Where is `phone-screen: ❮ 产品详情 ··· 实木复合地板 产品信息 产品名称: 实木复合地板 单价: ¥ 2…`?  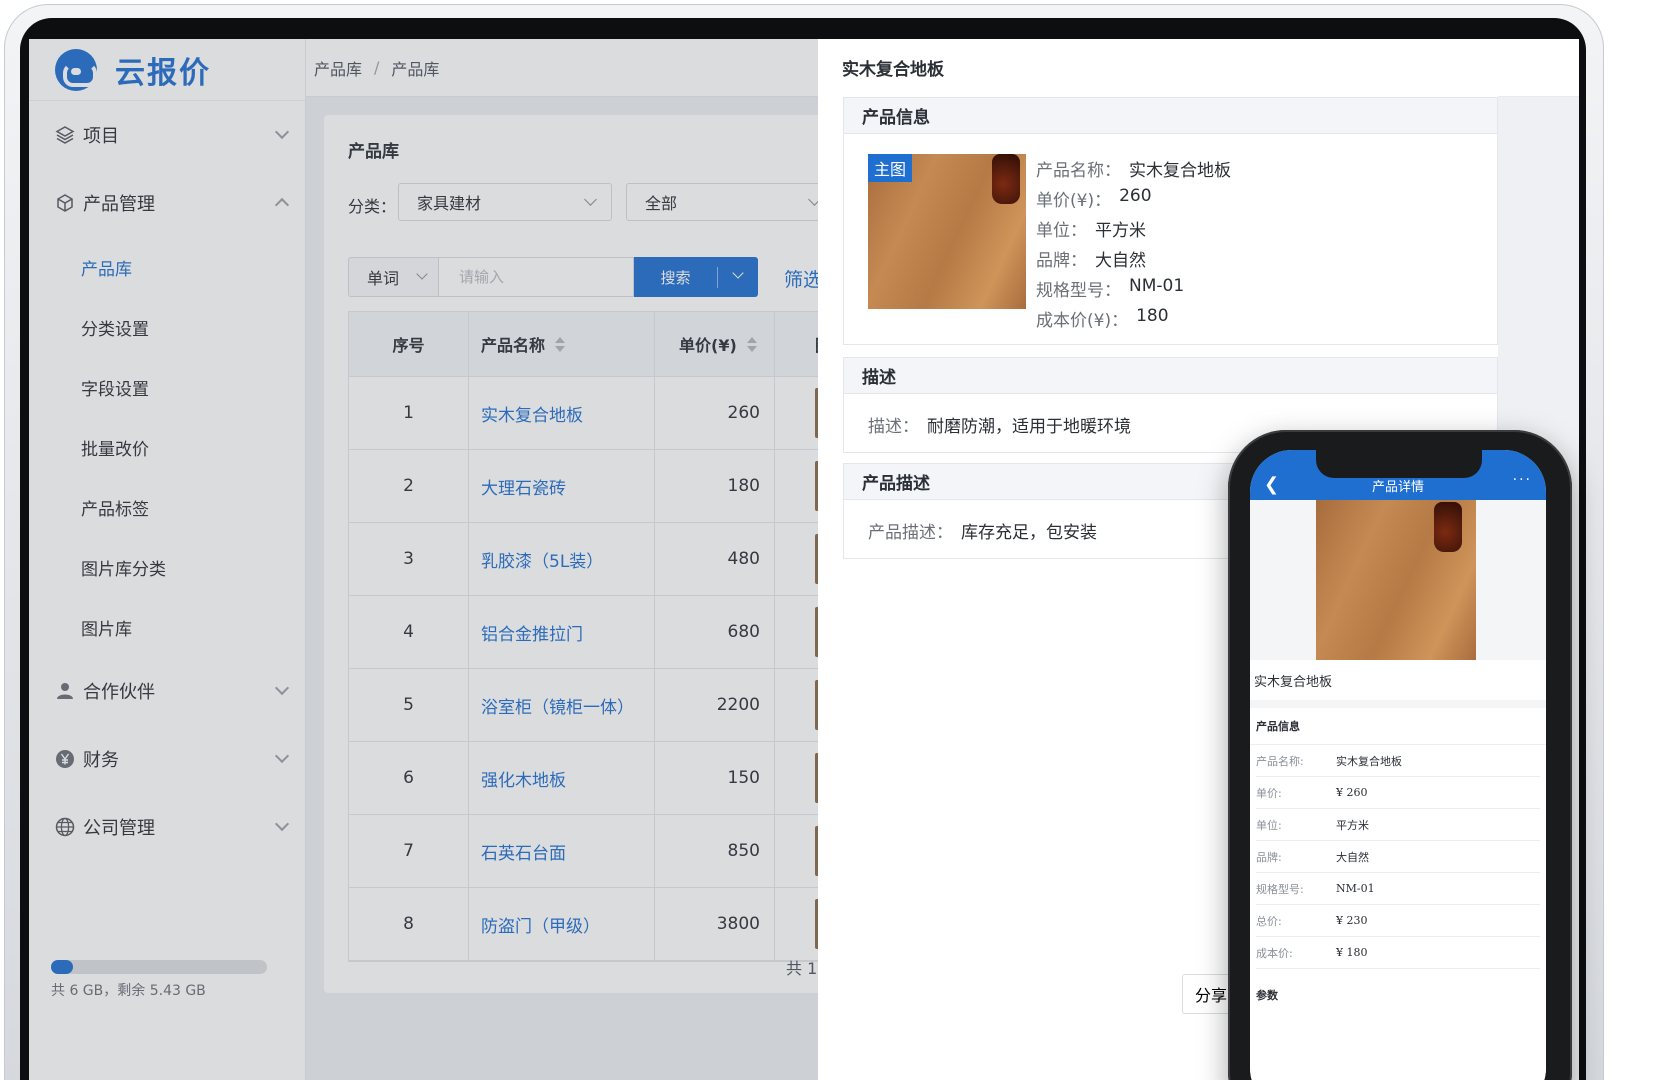
phone-screen: ❮ 产品详情 ··· 实木复合地板 产品信息 产品名称: 实木复合地板 单价: ¥ 2… is located at coordinates (1398, 765).